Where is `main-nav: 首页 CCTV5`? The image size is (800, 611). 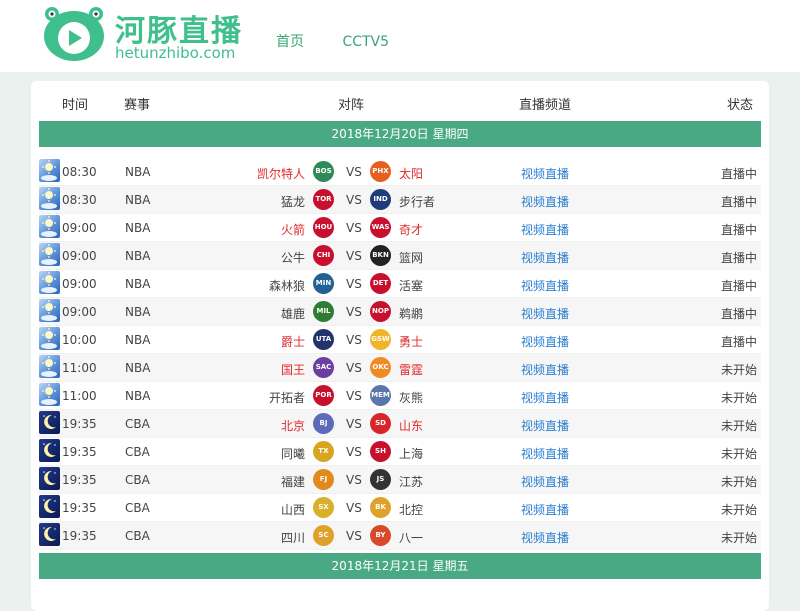
main-nav: 首页 CCTV5 is located at coordinates (332, 41).